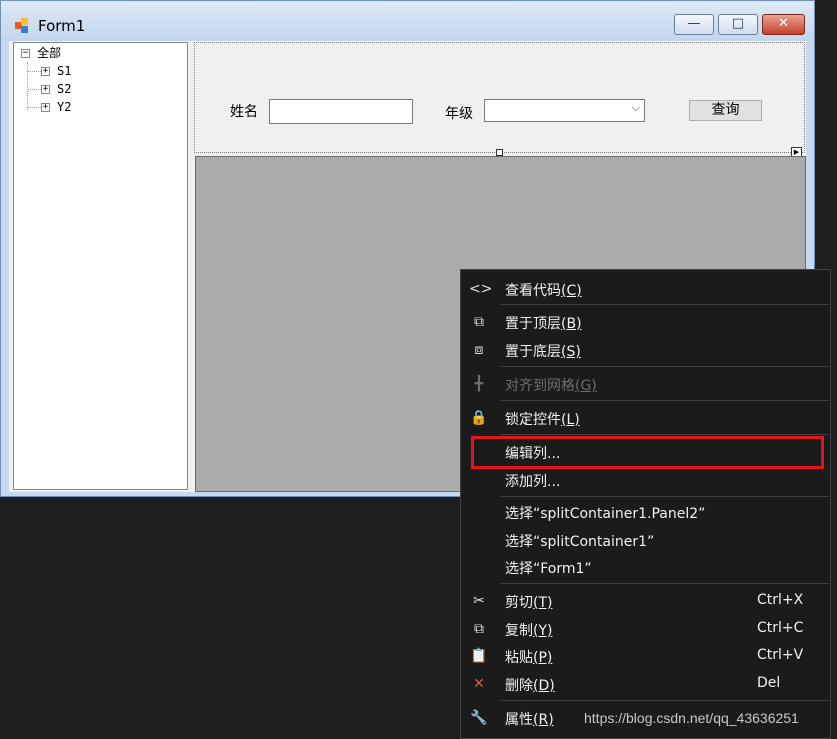 This screenshot has height=739, width=837. What do you see at coordinates (49, 53) in the screenshot?
I see `tree-node-label: 全部` at bounding box center [49, 53].